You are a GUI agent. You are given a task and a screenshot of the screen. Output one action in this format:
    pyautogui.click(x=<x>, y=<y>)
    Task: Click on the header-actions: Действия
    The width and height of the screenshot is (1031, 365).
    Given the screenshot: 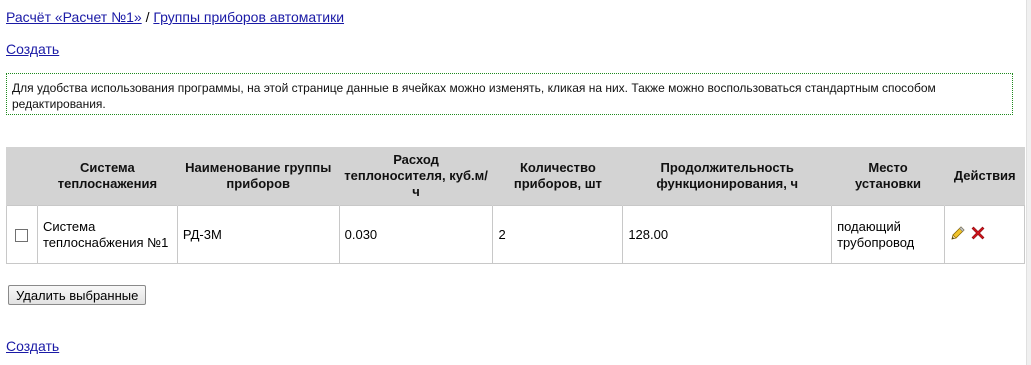 What is the action you would take?
    pyautogui.click(x=984, y=176)
    